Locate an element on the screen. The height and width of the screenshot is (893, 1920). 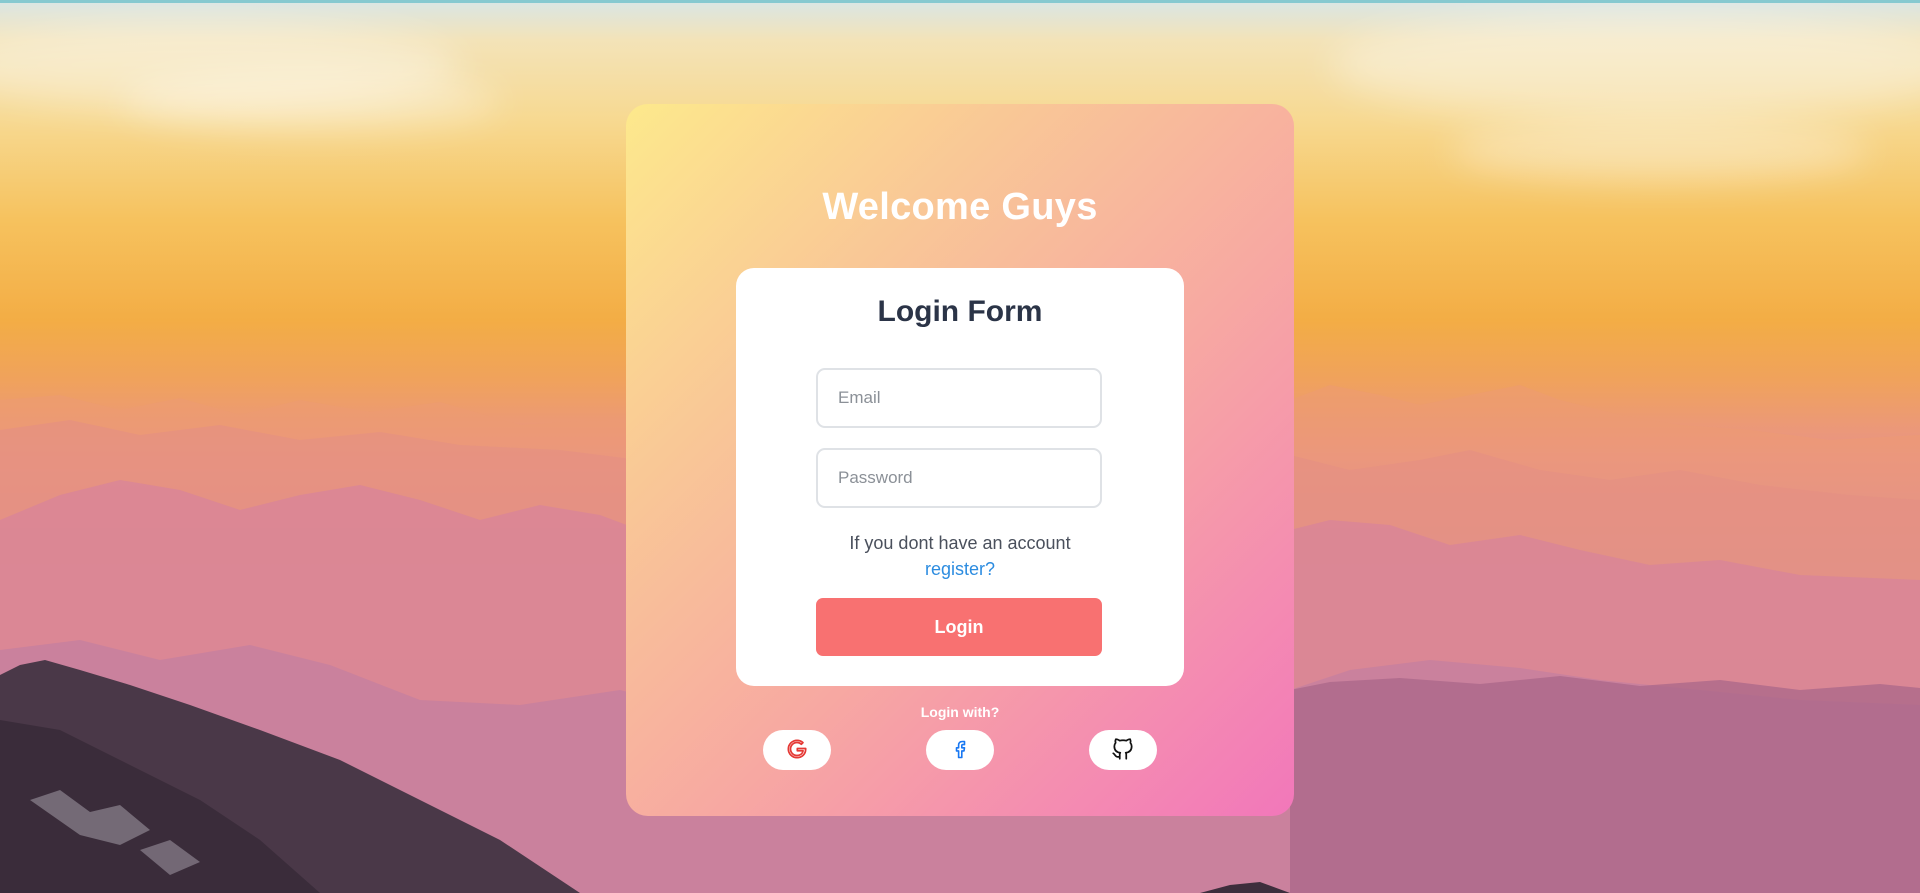
register-link: register? is located at coordinates (960, 569).